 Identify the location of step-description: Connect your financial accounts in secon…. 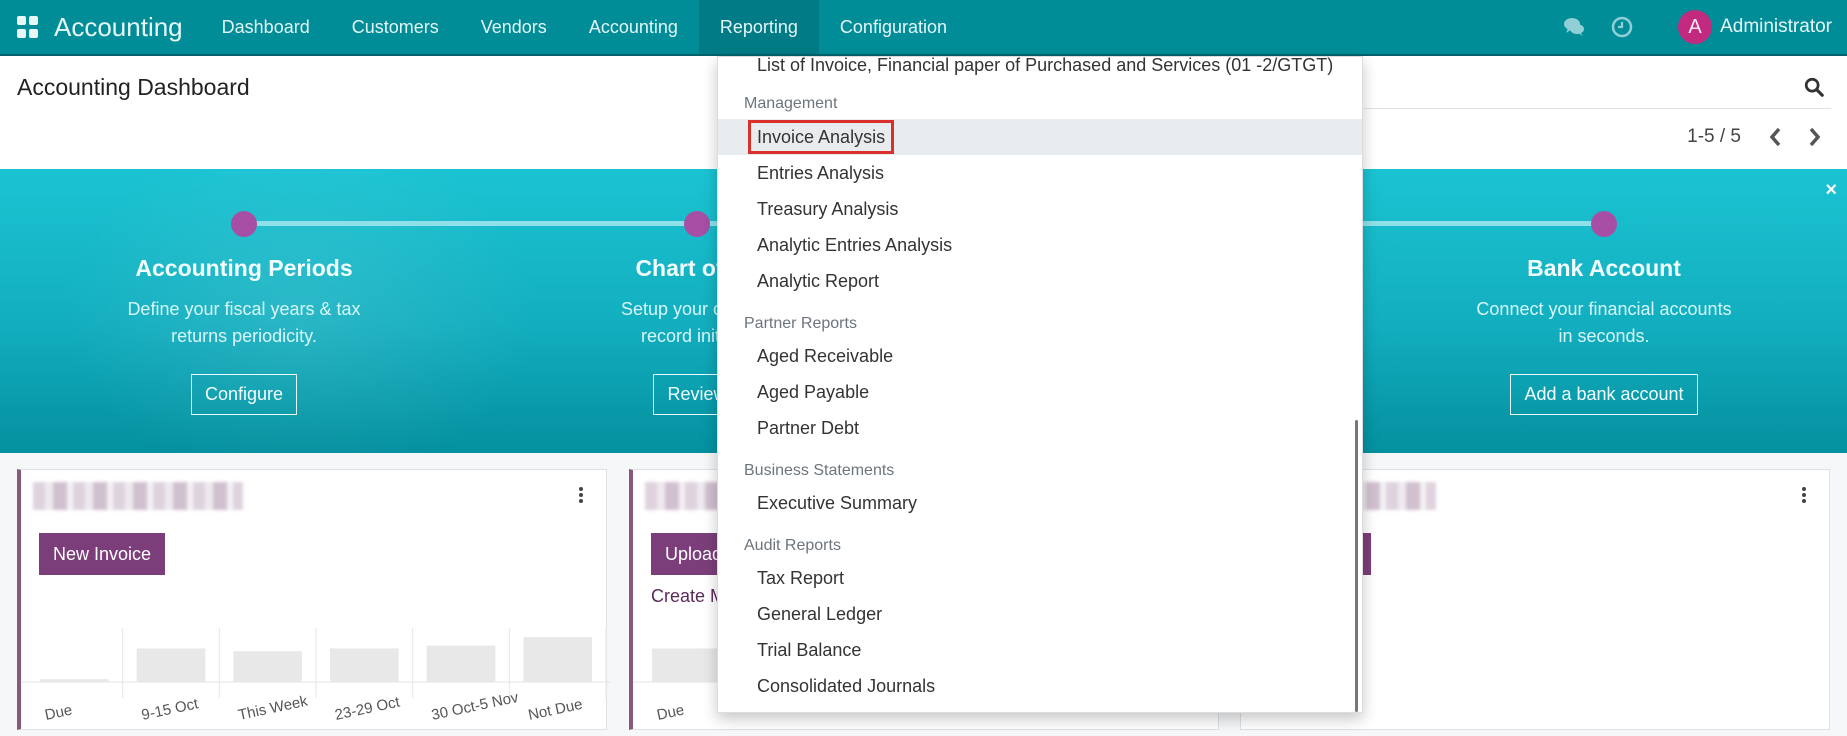
(1604, 323).